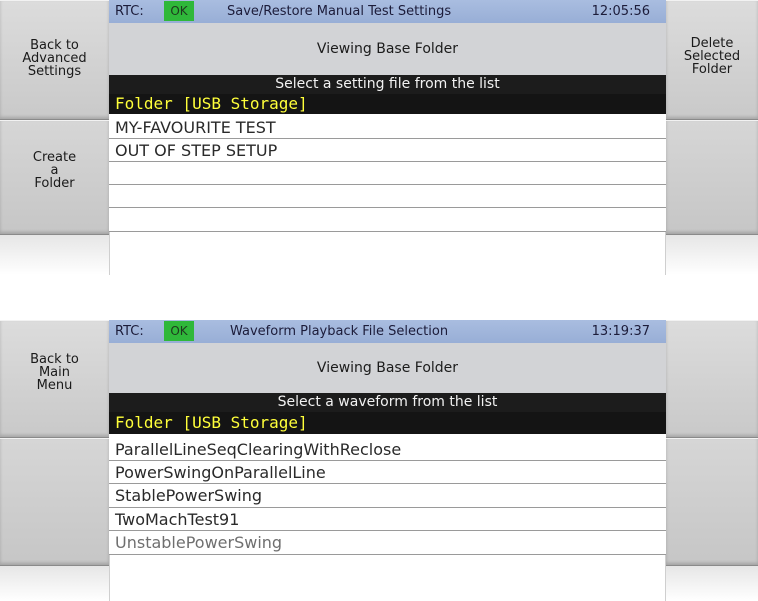  Describe the element at coordinates (387, 84) in the screenshot. I see `list-prompt: Select a setting file from the list` at that location.